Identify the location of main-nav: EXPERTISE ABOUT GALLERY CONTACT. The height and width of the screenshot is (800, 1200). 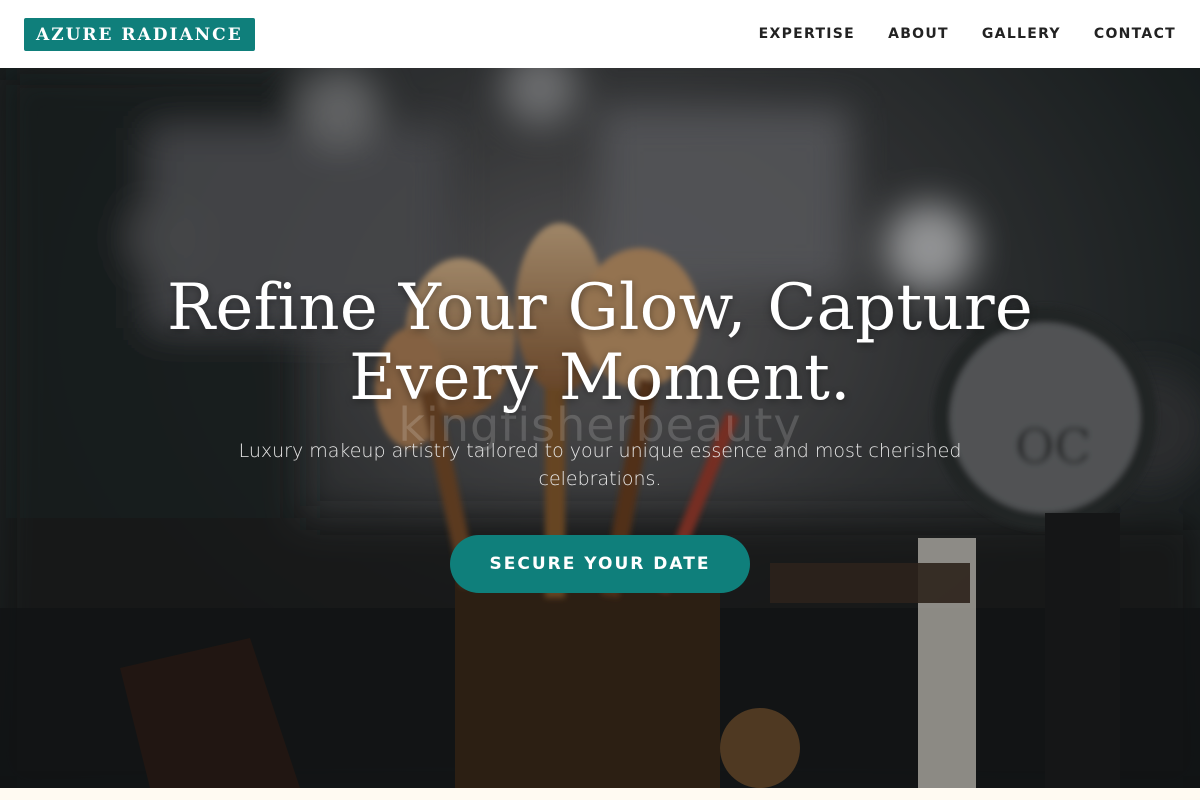
(967, 34).